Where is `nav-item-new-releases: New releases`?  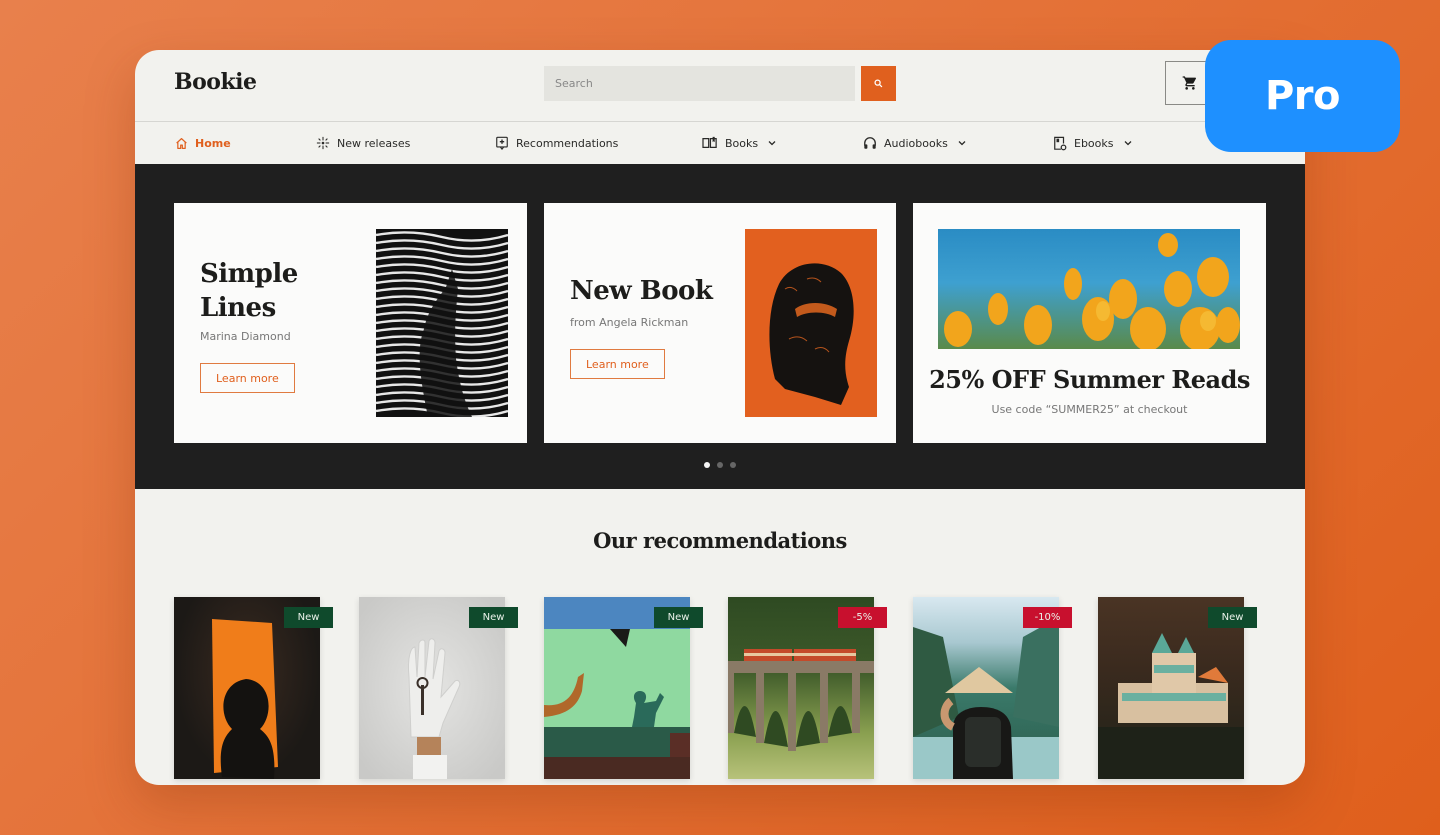
nav-item-new-releases: New releases is located at coordinates (363, 143).